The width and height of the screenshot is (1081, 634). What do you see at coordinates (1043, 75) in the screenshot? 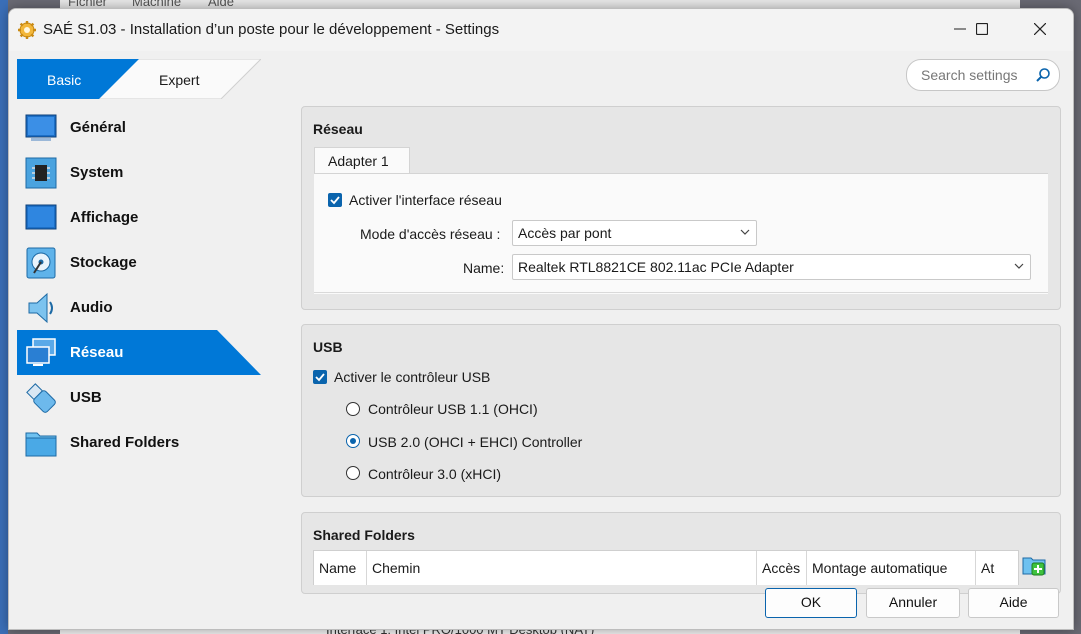
I see `search-icon` at bounding box center [1043, 75].